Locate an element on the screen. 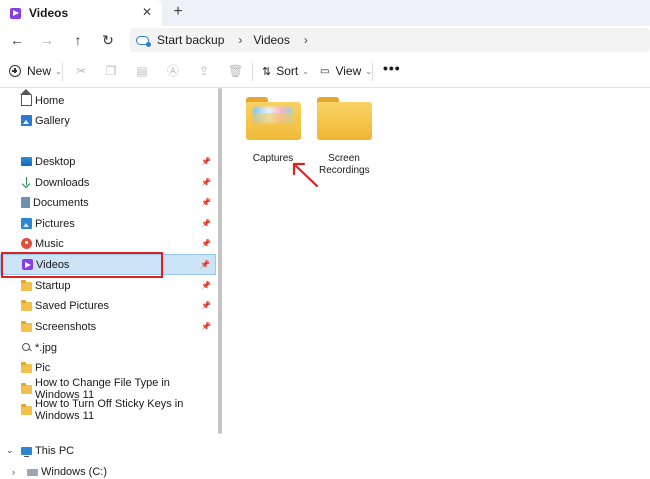  sidebar-scrollbar is located at coordinates (220, 261).